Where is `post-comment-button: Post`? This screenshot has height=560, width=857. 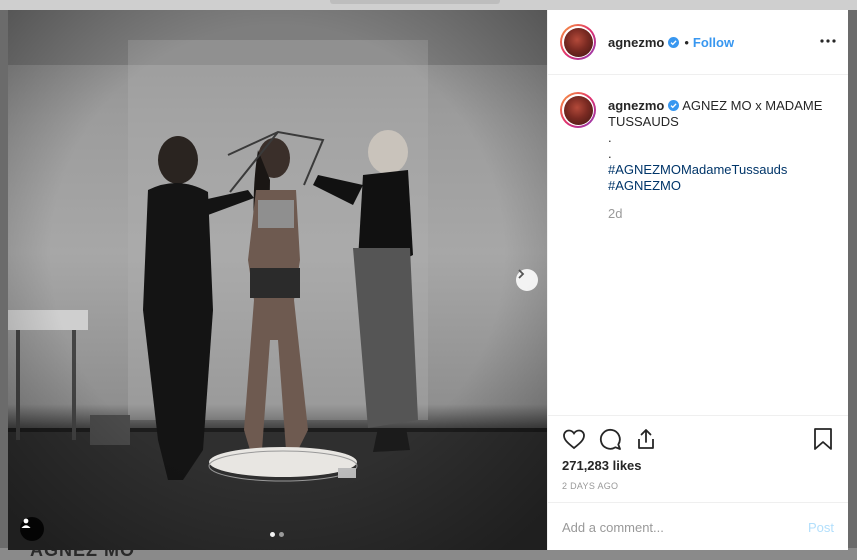
post-comment-button: Post is located at coordinates (821, 527).